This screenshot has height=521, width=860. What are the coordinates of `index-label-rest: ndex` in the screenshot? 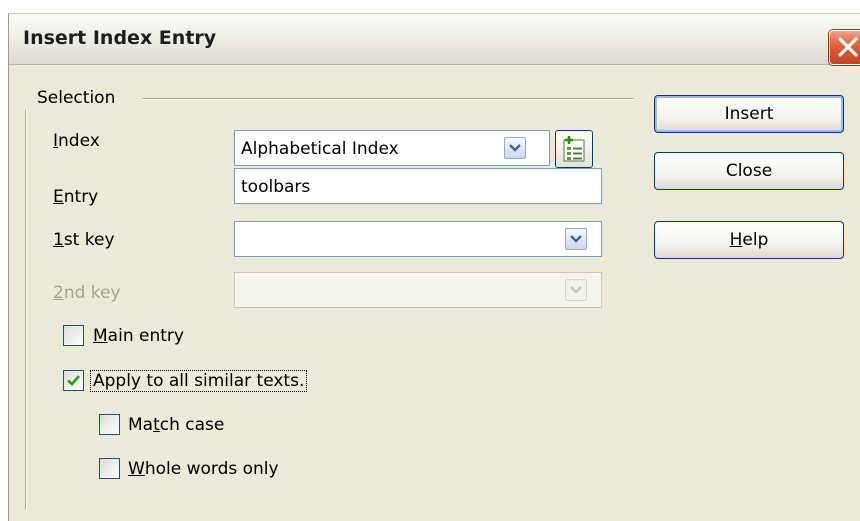 It's located at (79, 141).